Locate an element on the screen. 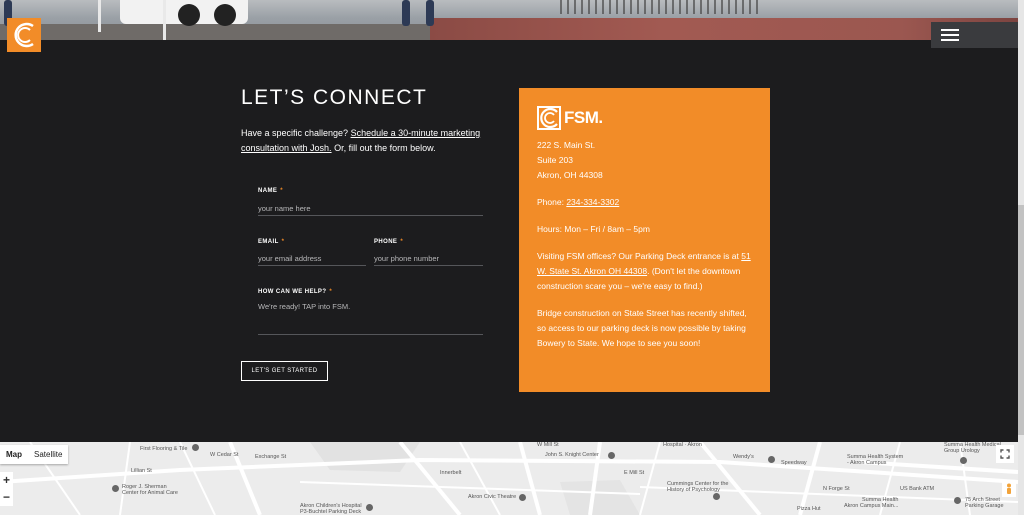 The width and height of the screenshot is (1024, 515). map-label-speedway: Speedway is located at coordinates (794, 463).